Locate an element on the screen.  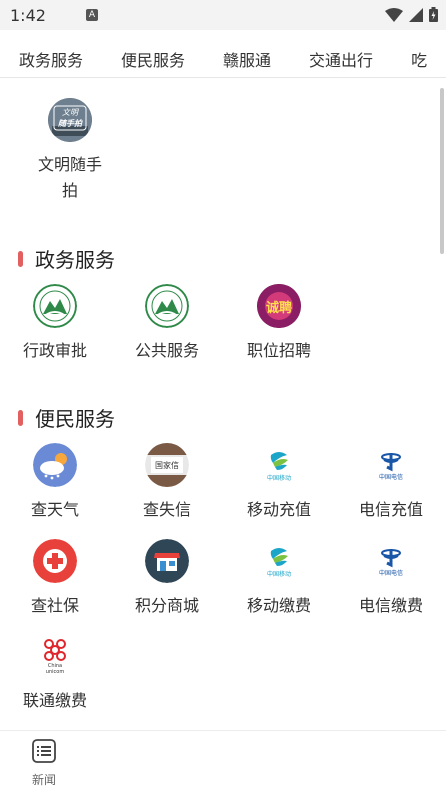
tile-unicom-bill: China unicom 联通缴费 is located at coordinates (55, 674).